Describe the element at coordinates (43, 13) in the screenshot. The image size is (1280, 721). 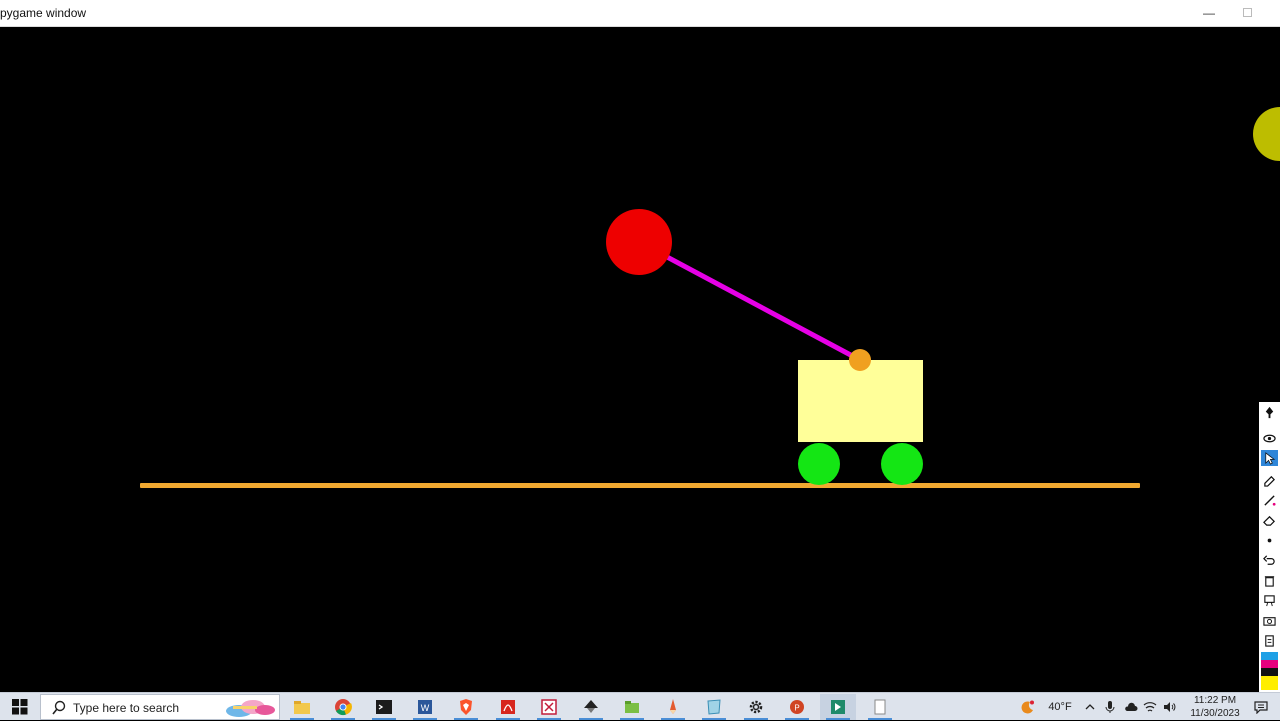
I see `window-title: pygame window` at that location.